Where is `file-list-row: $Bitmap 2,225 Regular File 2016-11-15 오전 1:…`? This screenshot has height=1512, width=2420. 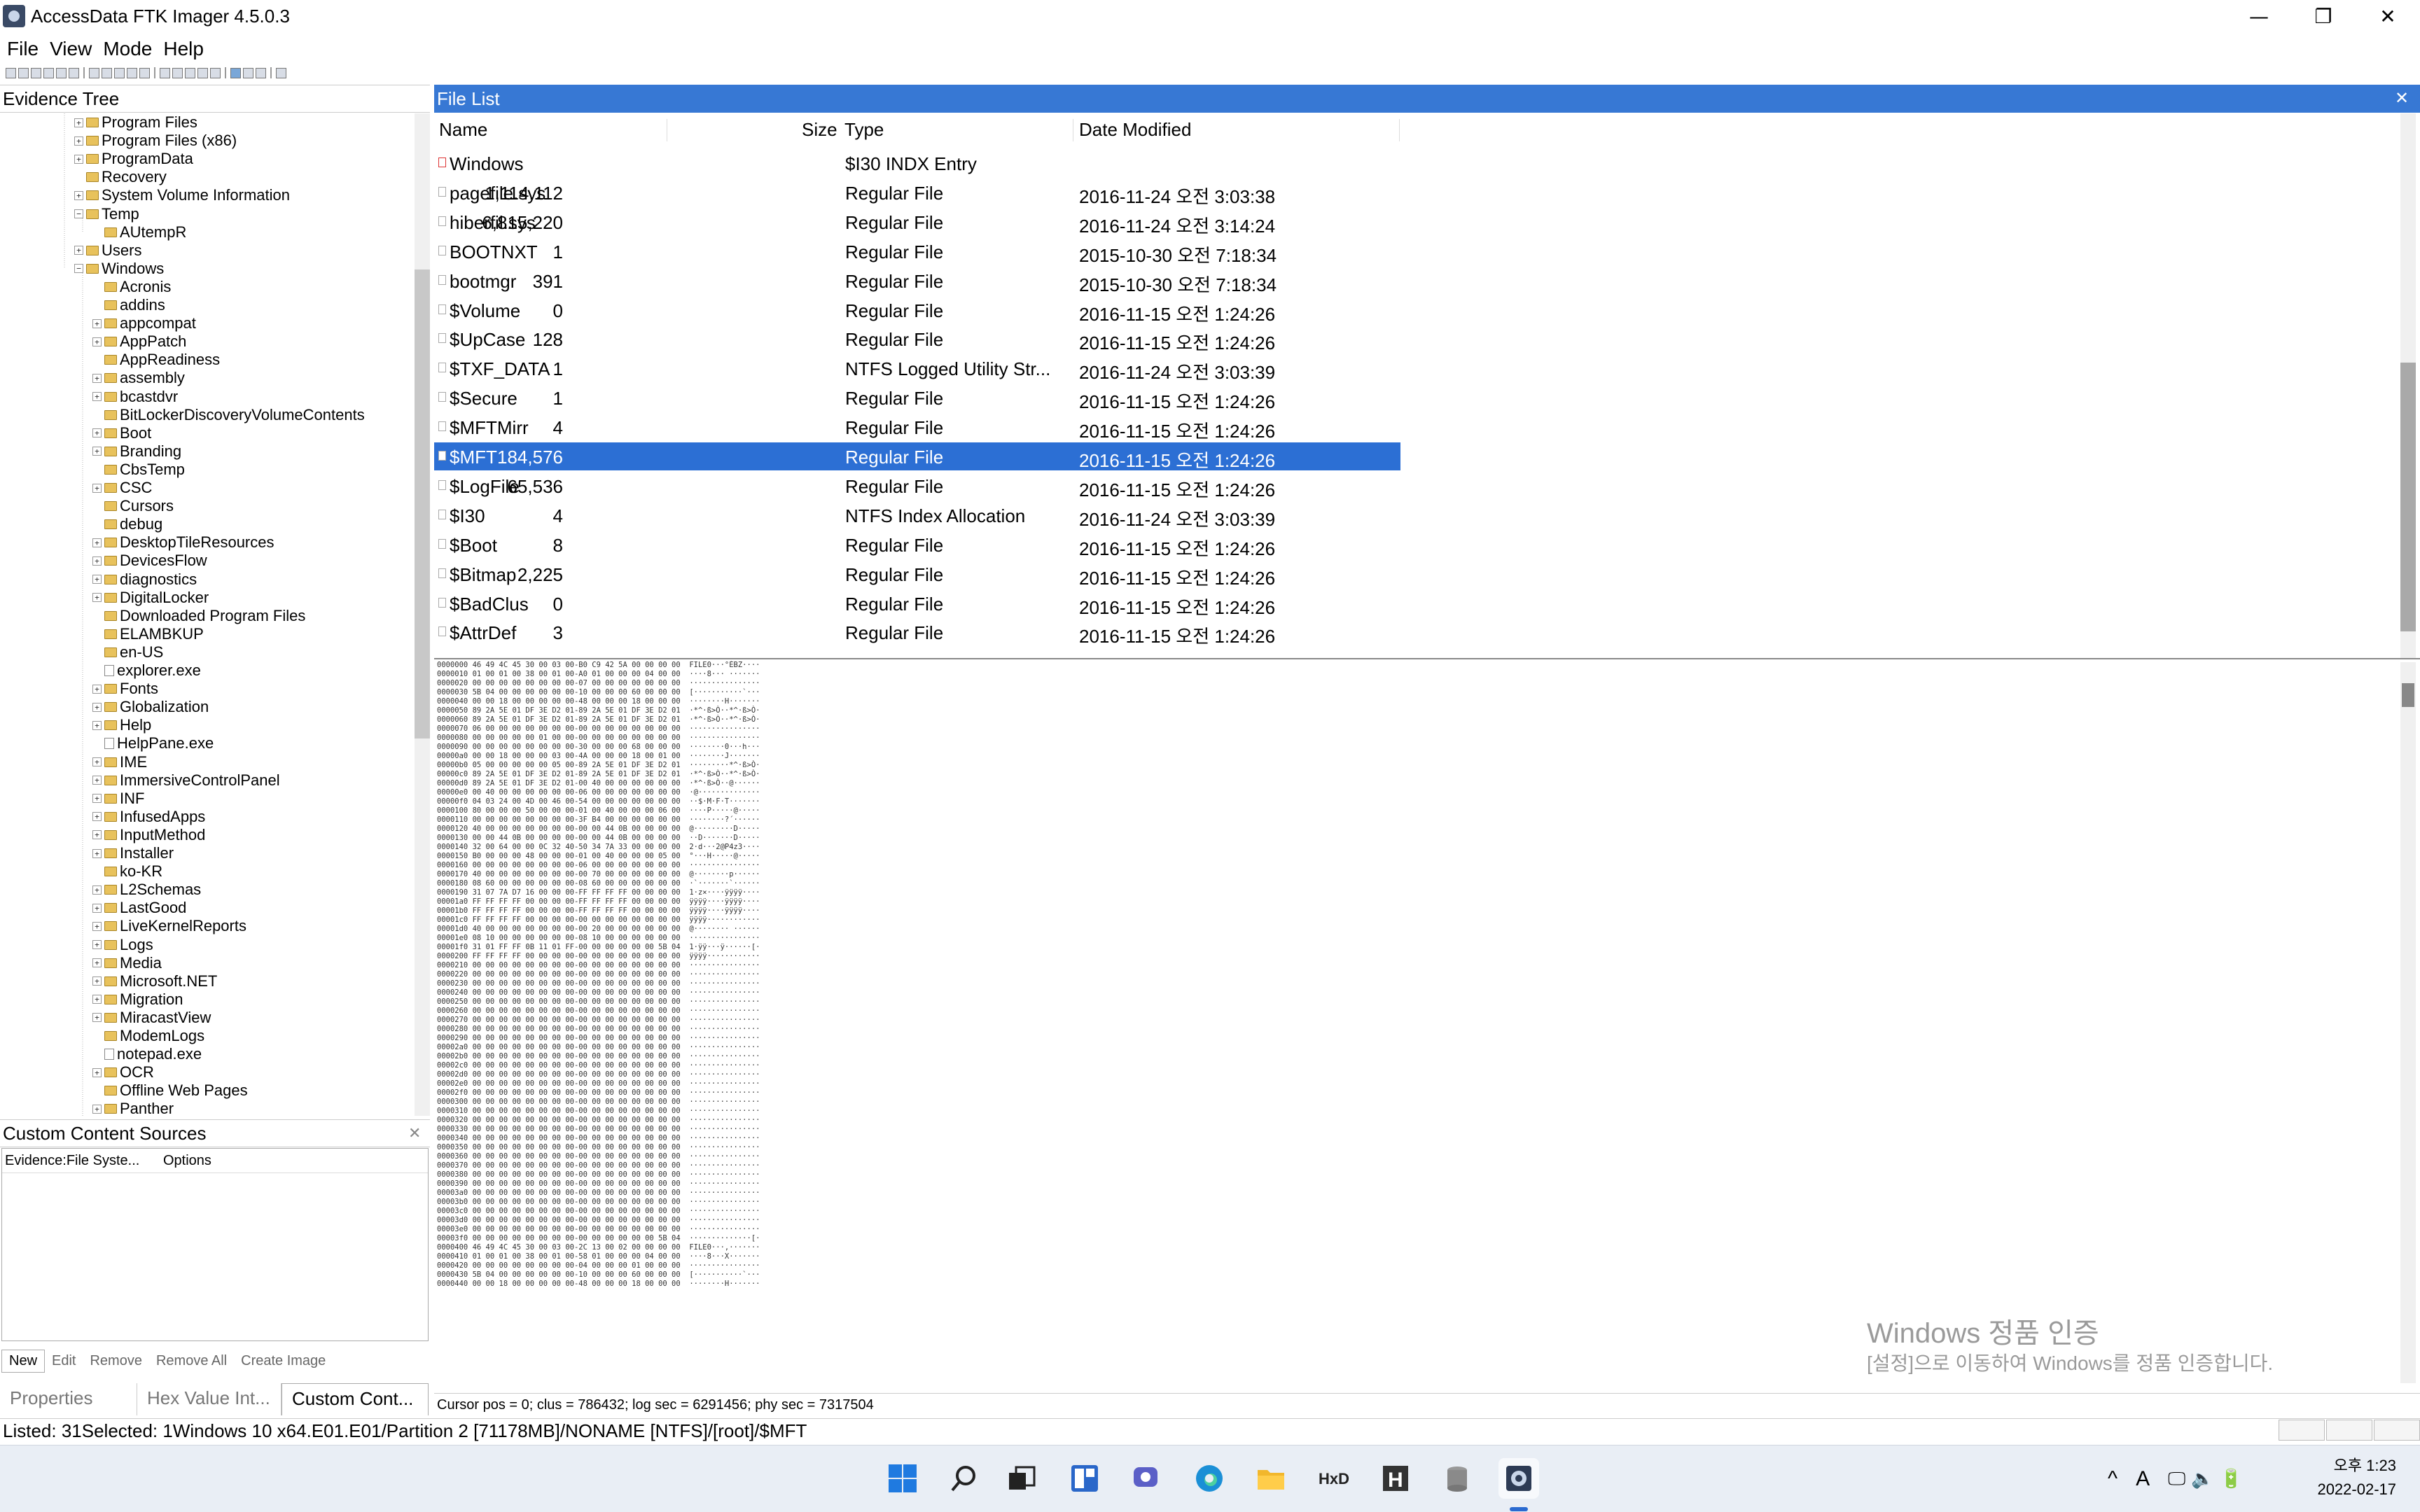 file-list-row: $Bitmap 2,225 Regular File 2016-11-15 오전 1:… is located at coordinates (917, 574).